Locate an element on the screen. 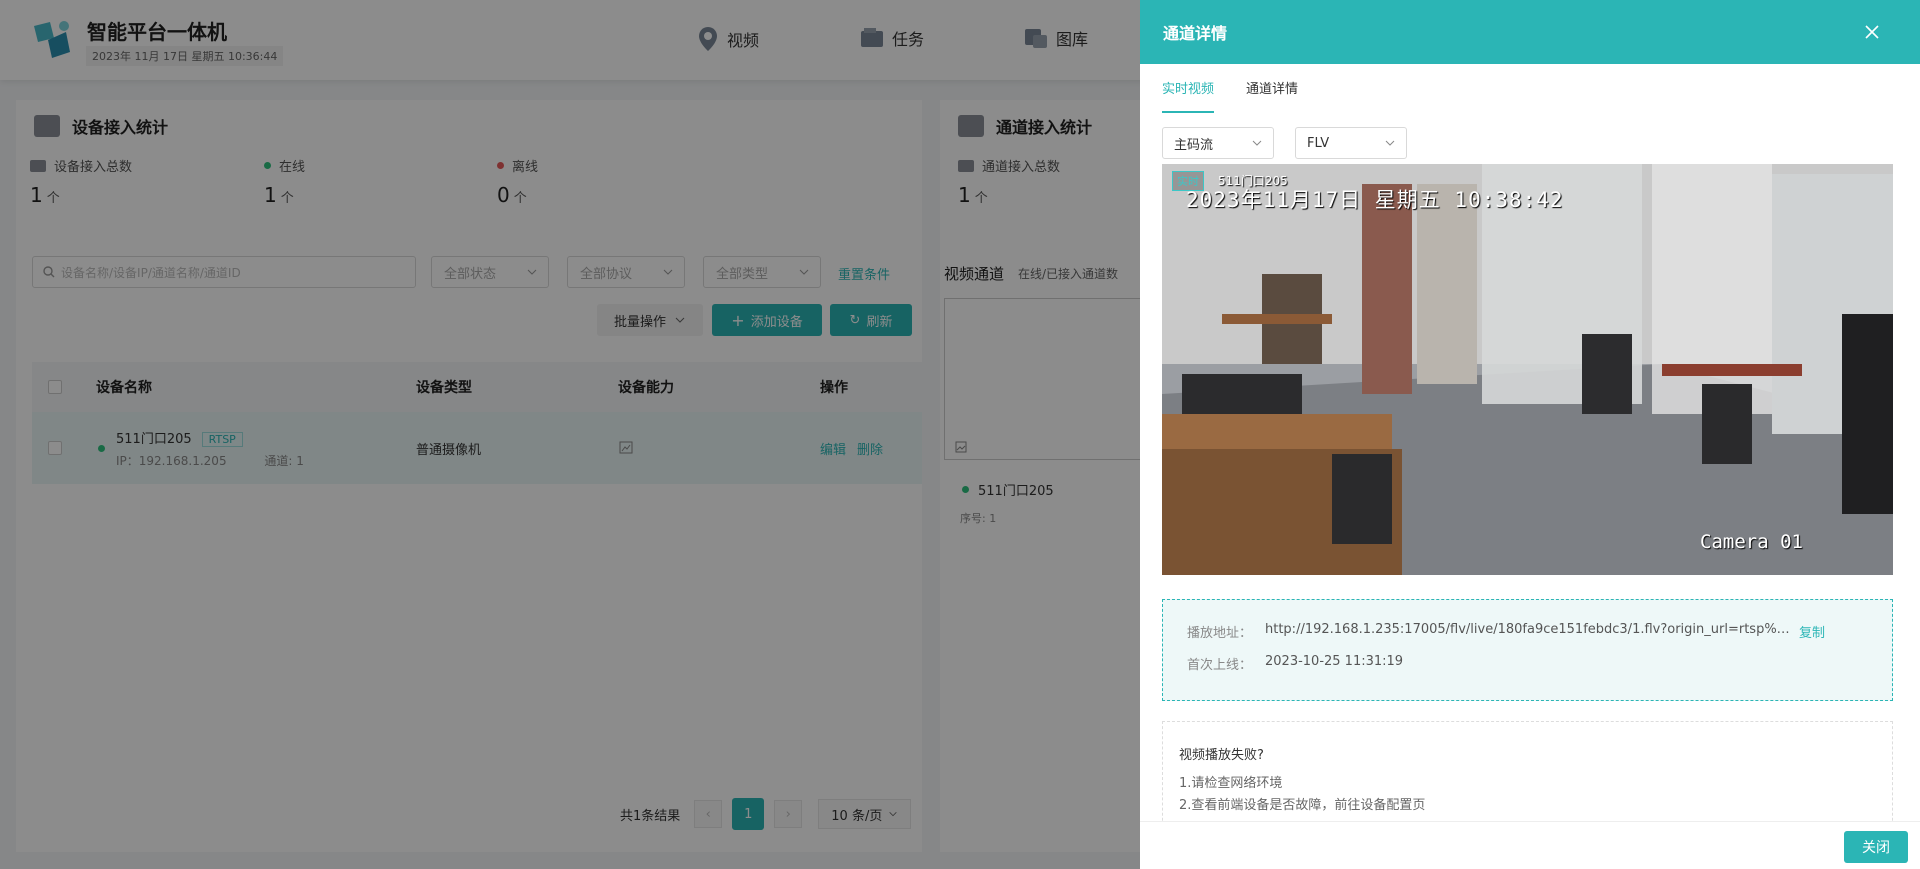 The height and width of the screenshot is (869, 1920). play-url-label: 播放地址： is located at coordinates (1220, 633).